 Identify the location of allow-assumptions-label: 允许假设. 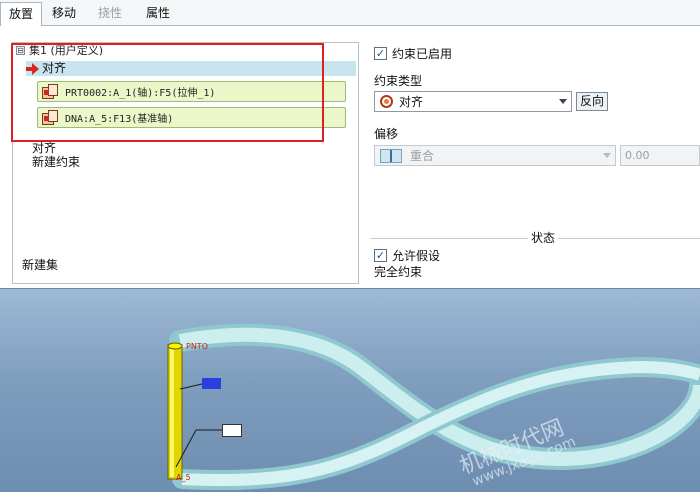
(416, 256).